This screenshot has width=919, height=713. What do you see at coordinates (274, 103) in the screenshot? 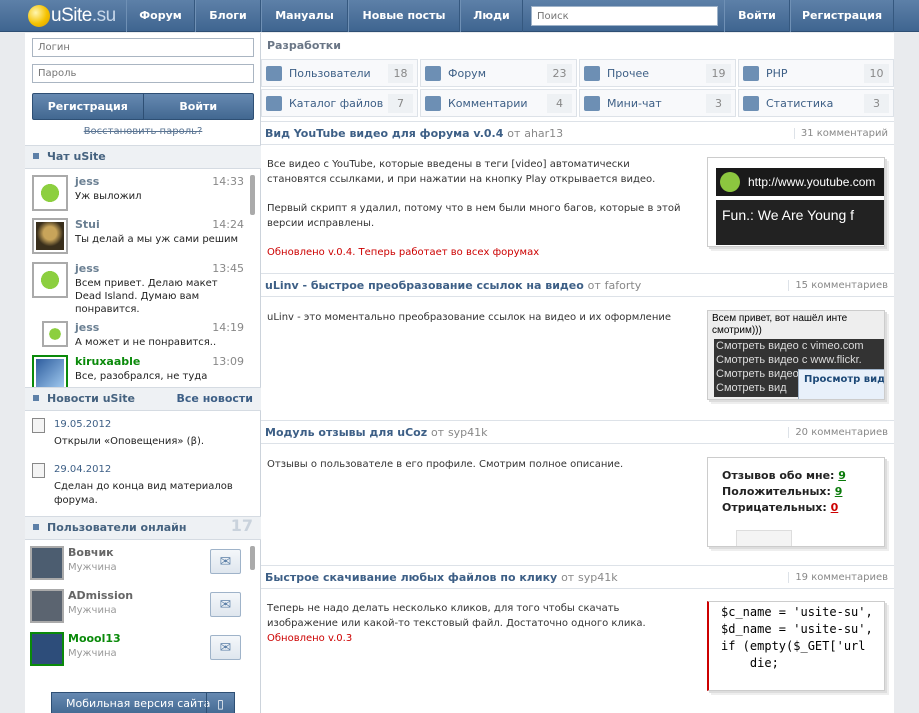
I see `files-icon` at bounding box center [274, 103].